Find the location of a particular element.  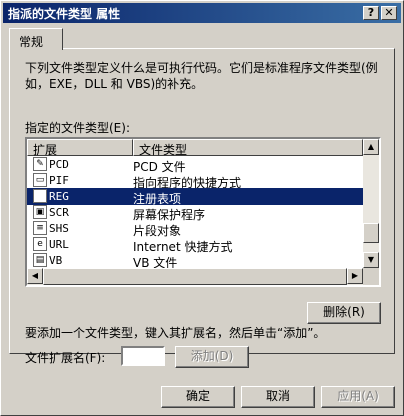

extension-input is located at coordinates (143, 356).